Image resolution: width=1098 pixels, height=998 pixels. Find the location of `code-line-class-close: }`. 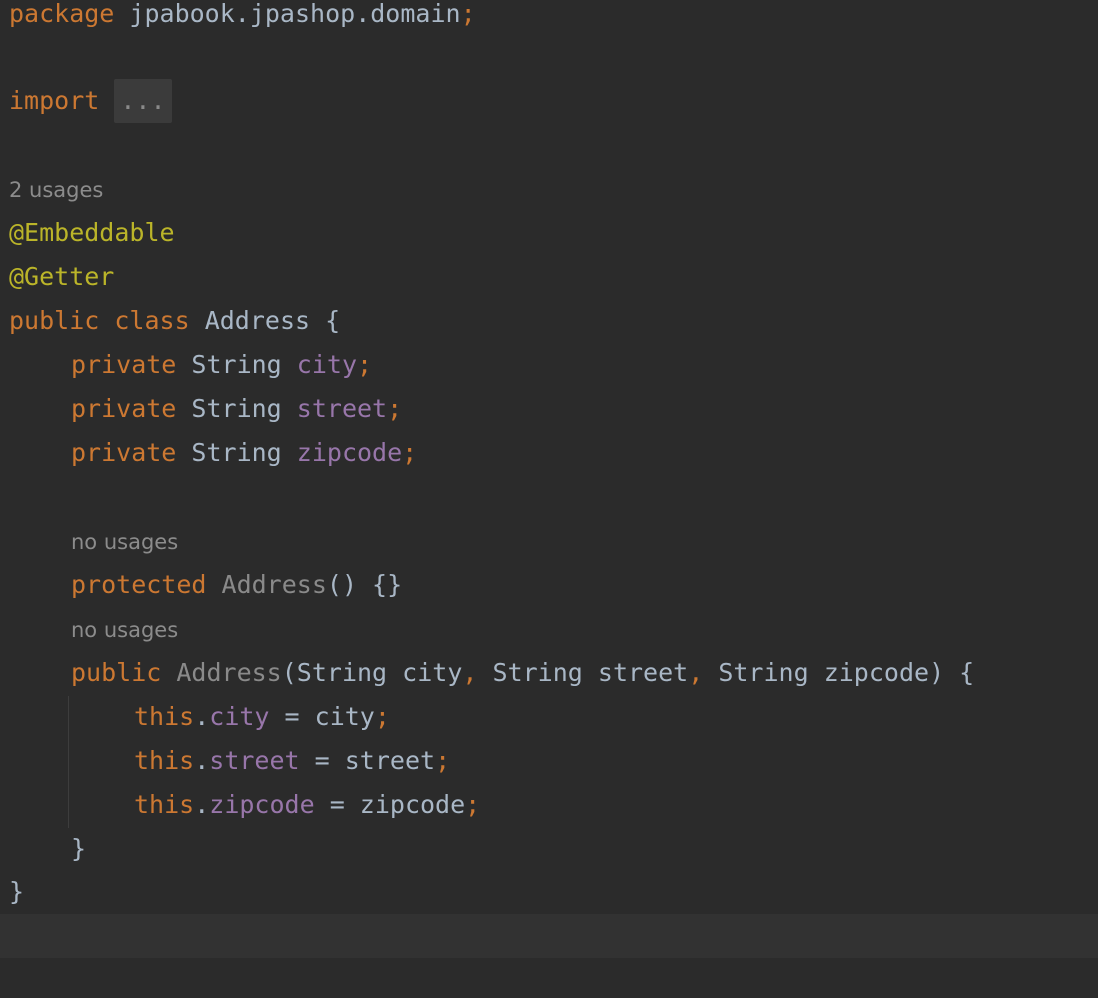

code-line-class-close: } is located at coordinates (549, 892).